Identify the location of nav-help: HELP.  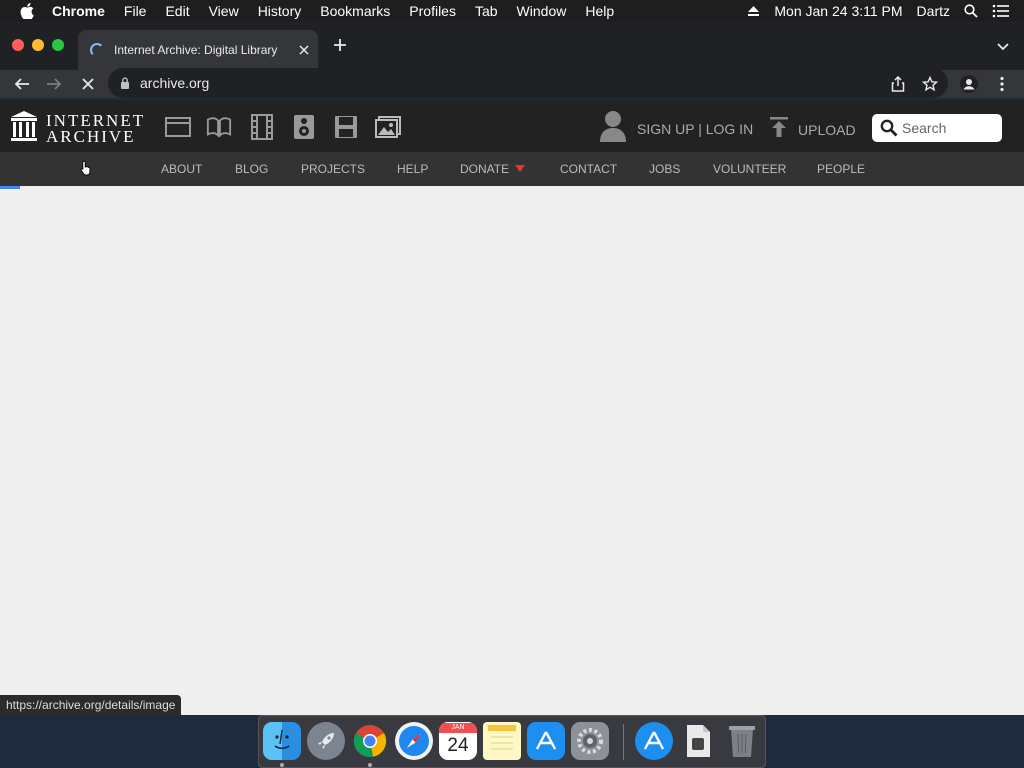
(412, 169).